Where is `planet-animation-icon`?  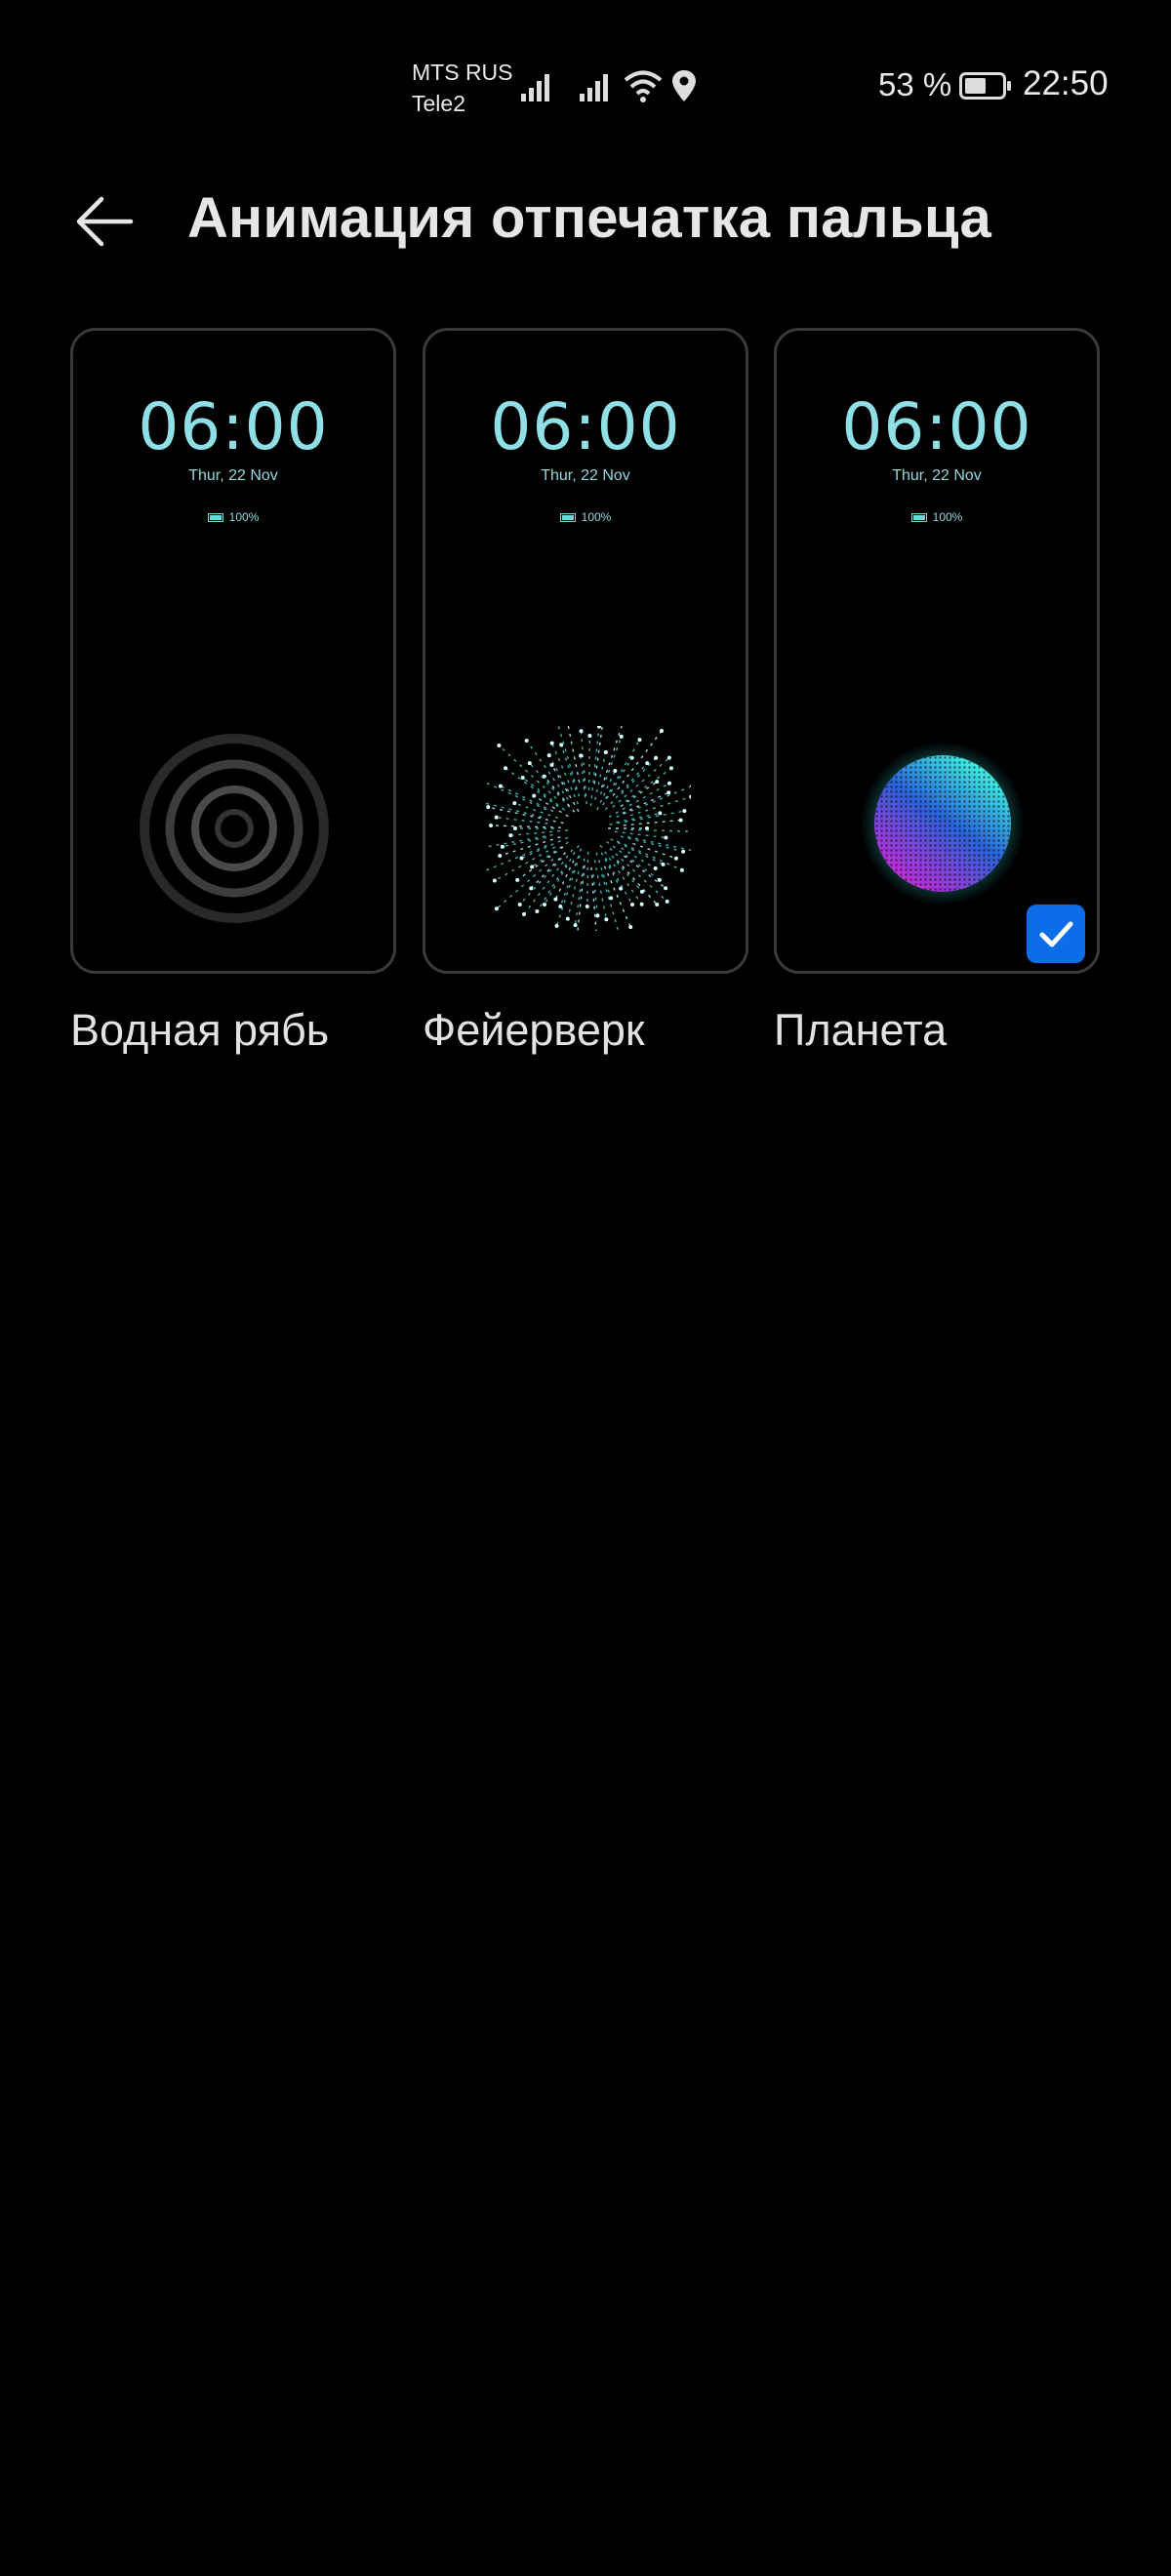 planet-animation-icon is located at coordinates (943, 824).